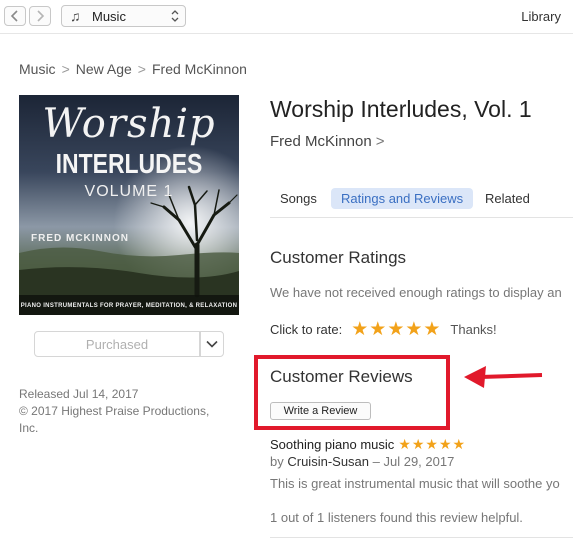 This screenshot has width=573, height=552. Describe the element at coordinates (401, 109) in the screenshot. I see `album-title: Worship Interludes, Vol. 1` at that location.